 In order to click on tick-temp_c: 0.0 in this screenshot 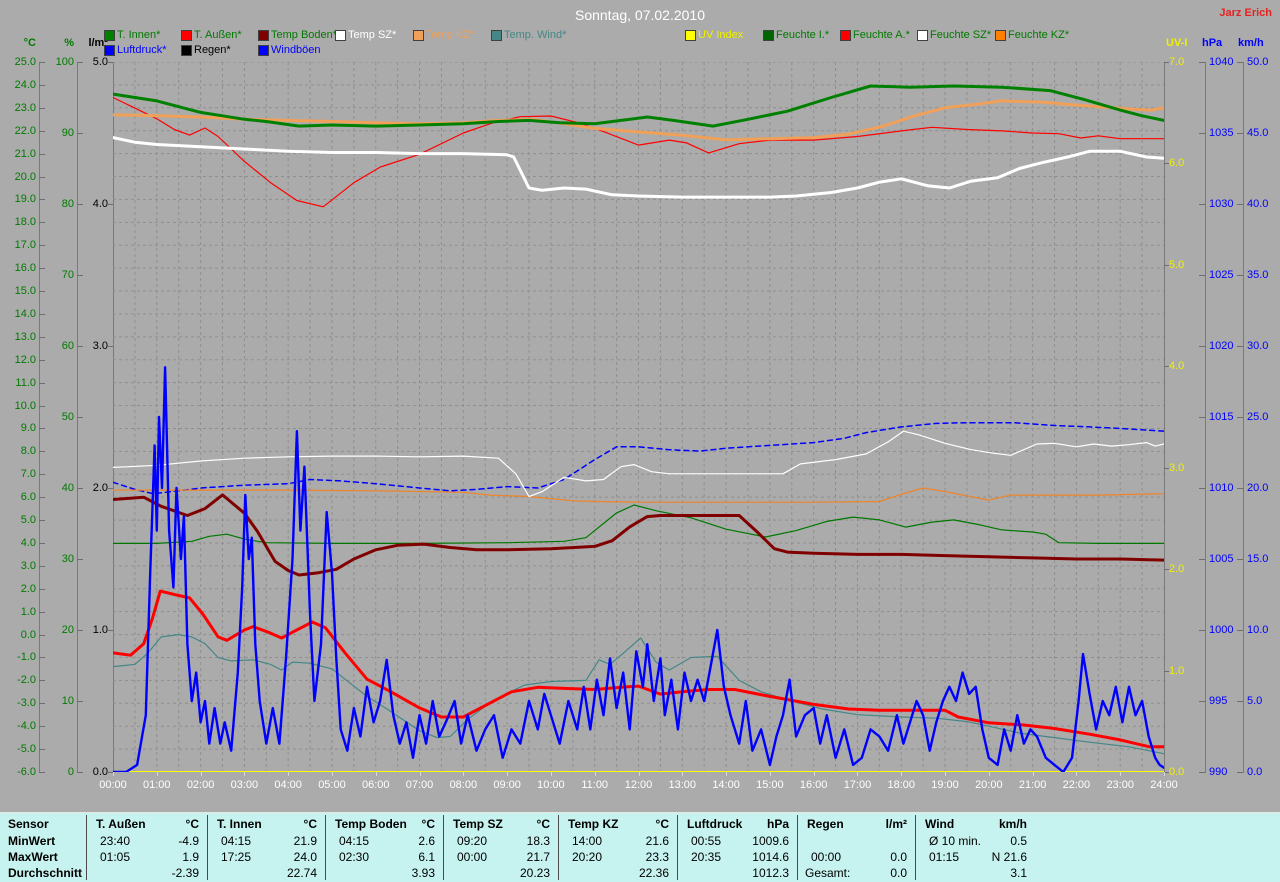, I will do `click(28, 634)`.